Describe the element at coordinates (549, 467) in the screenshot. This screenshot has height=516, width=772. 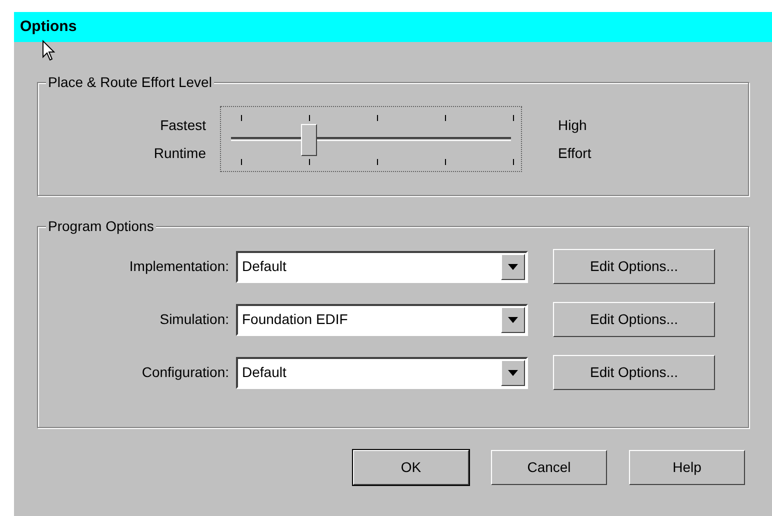
I see `dialog-button: Cancel` at that location.